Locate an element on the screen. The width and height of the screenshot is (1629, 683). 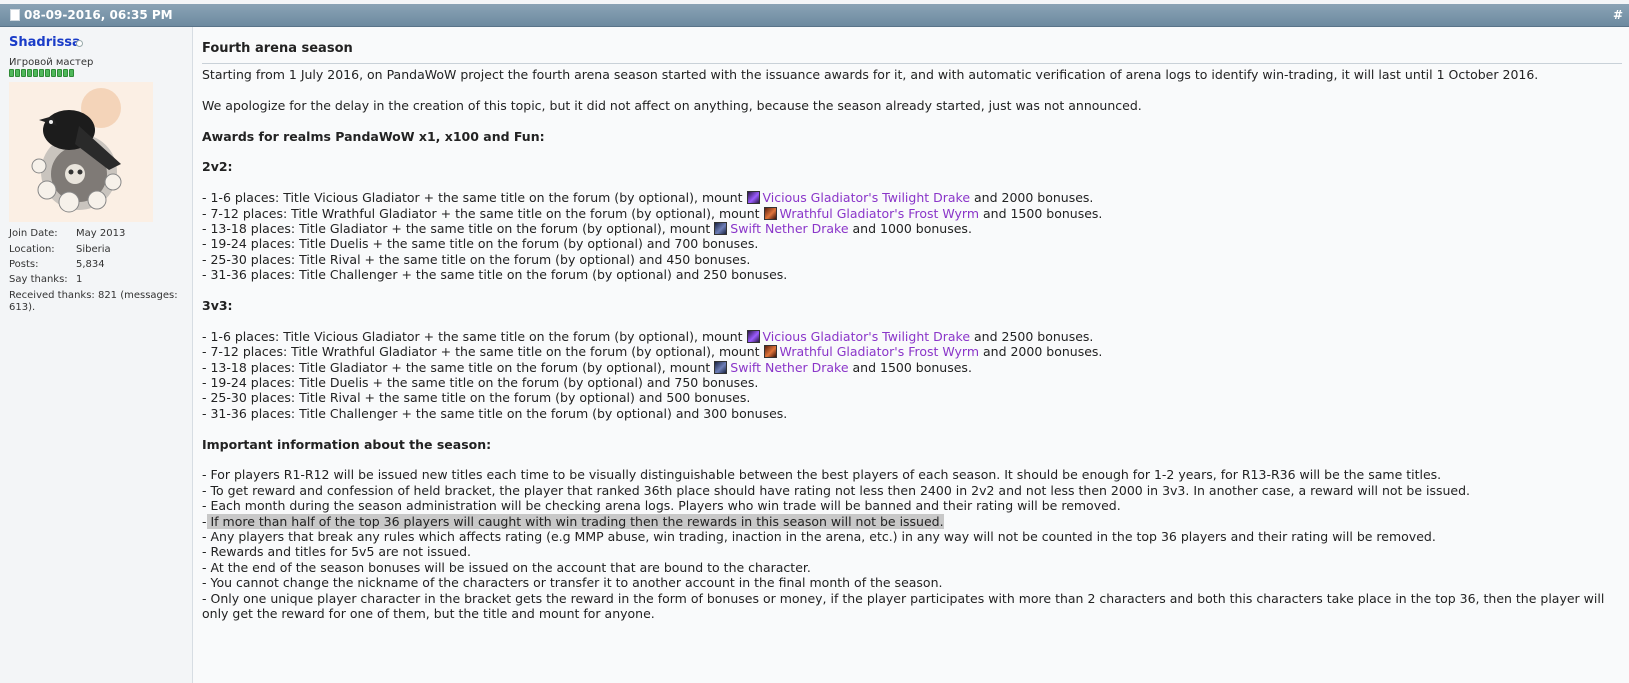
say-thanks-label: Say thanks: is located at coordinates (38, 279).